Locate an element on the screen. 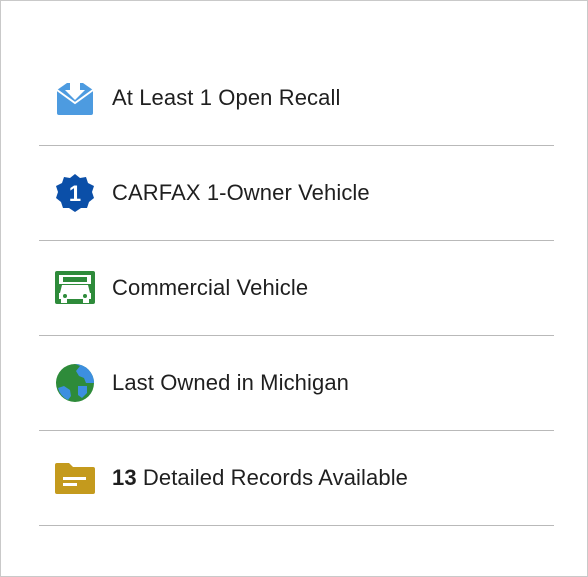 The image size is (588, 577). list-item-detailed-records: 13 Detailed Records Available is located at coordinates (296, 478).